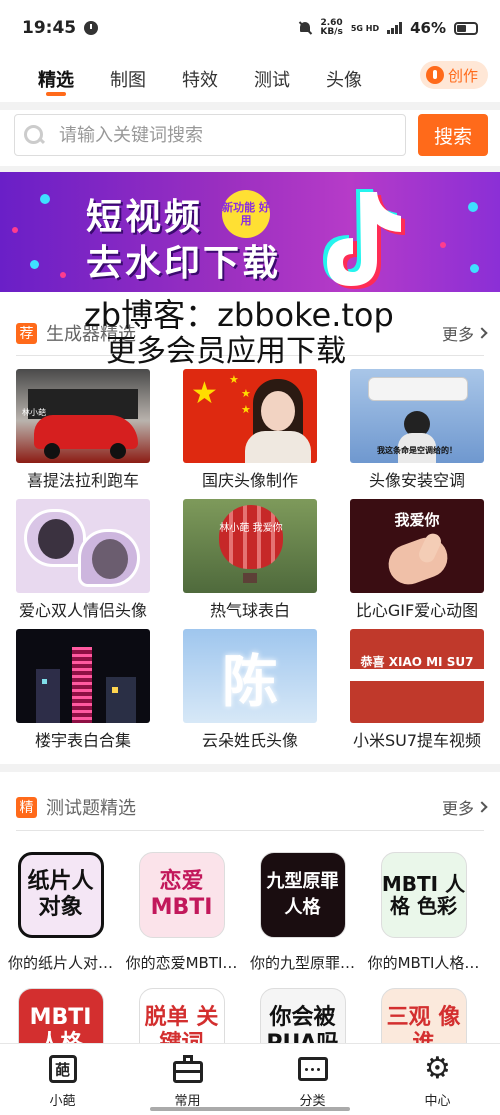 The width and height of the screenshot is (500, 1115). I want to click on tab-avatars: 头像, so click(344, 79).